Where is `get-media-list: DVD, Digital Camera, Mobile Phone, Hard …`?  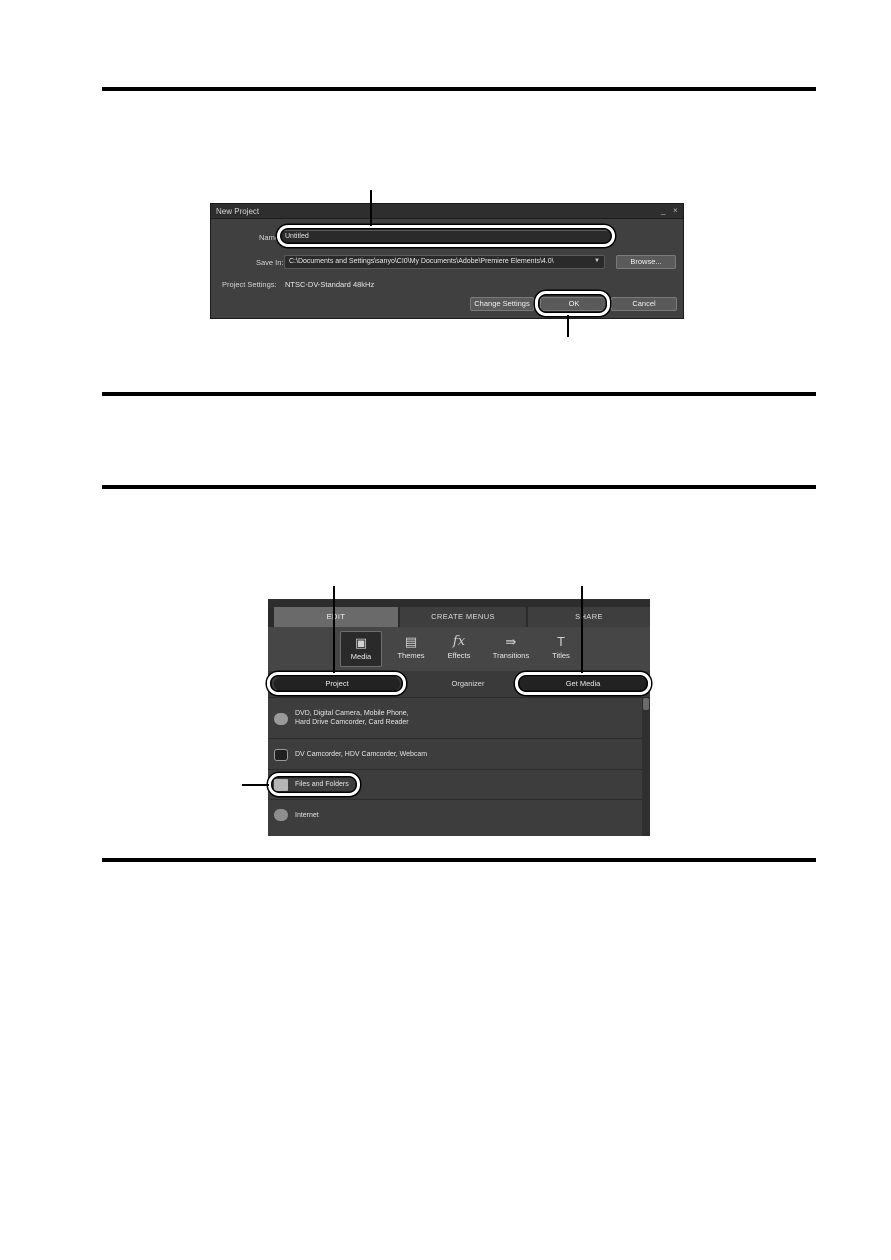 get-media-list: DVD, Digital Camera, Mobile Phone, Hard … is located at coordinates (455, 767).